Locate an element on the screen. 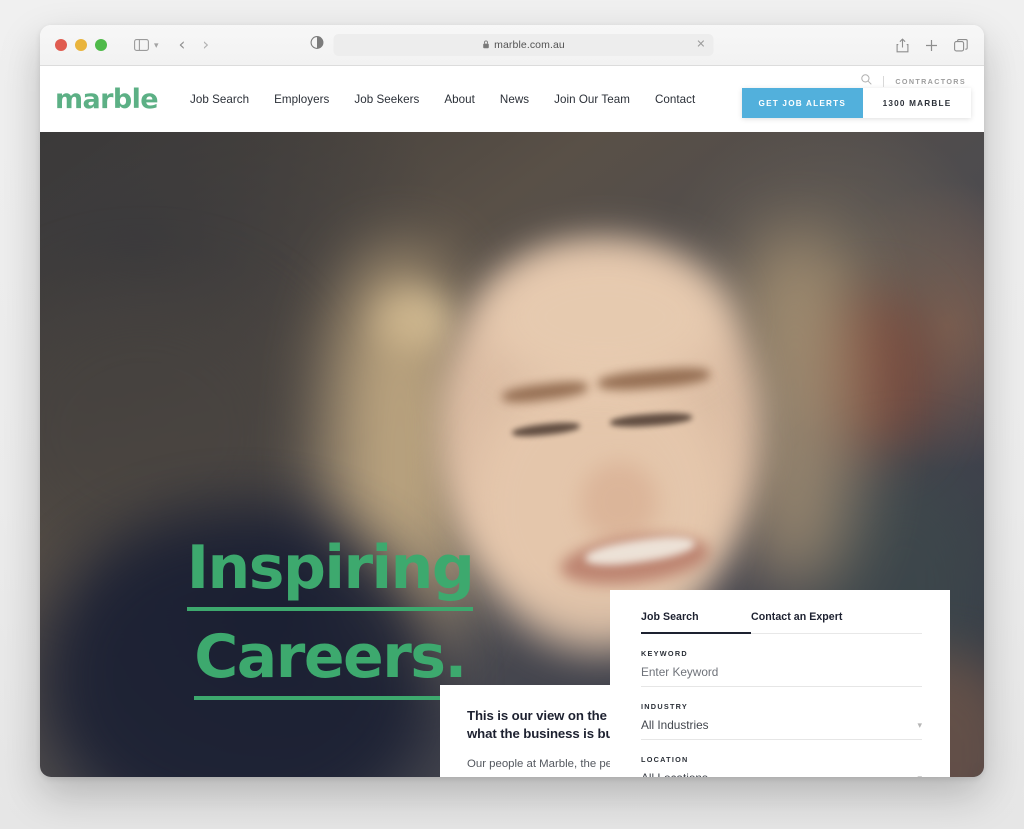 This screenshot has width=1024, height=829. location-select: All Locations ▾ is located at coordinates (781, 774).